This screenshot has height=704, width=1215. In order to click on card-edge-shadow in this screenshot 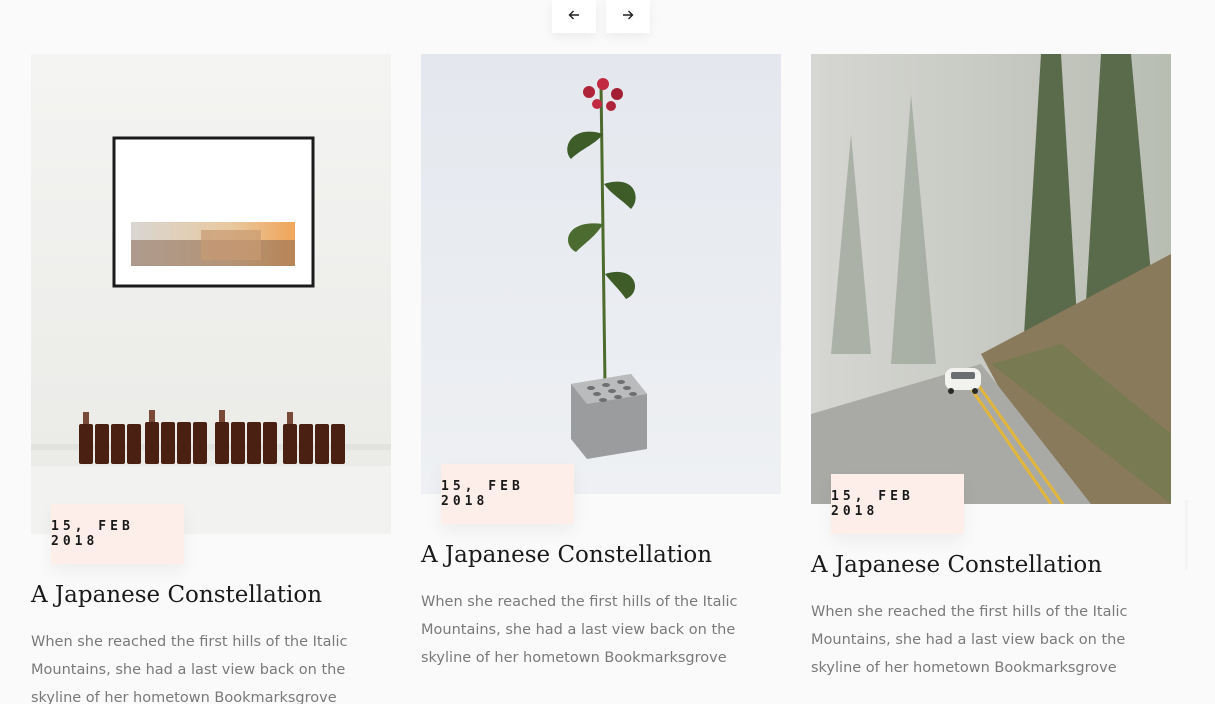, I will do `click(1187, 535)`.